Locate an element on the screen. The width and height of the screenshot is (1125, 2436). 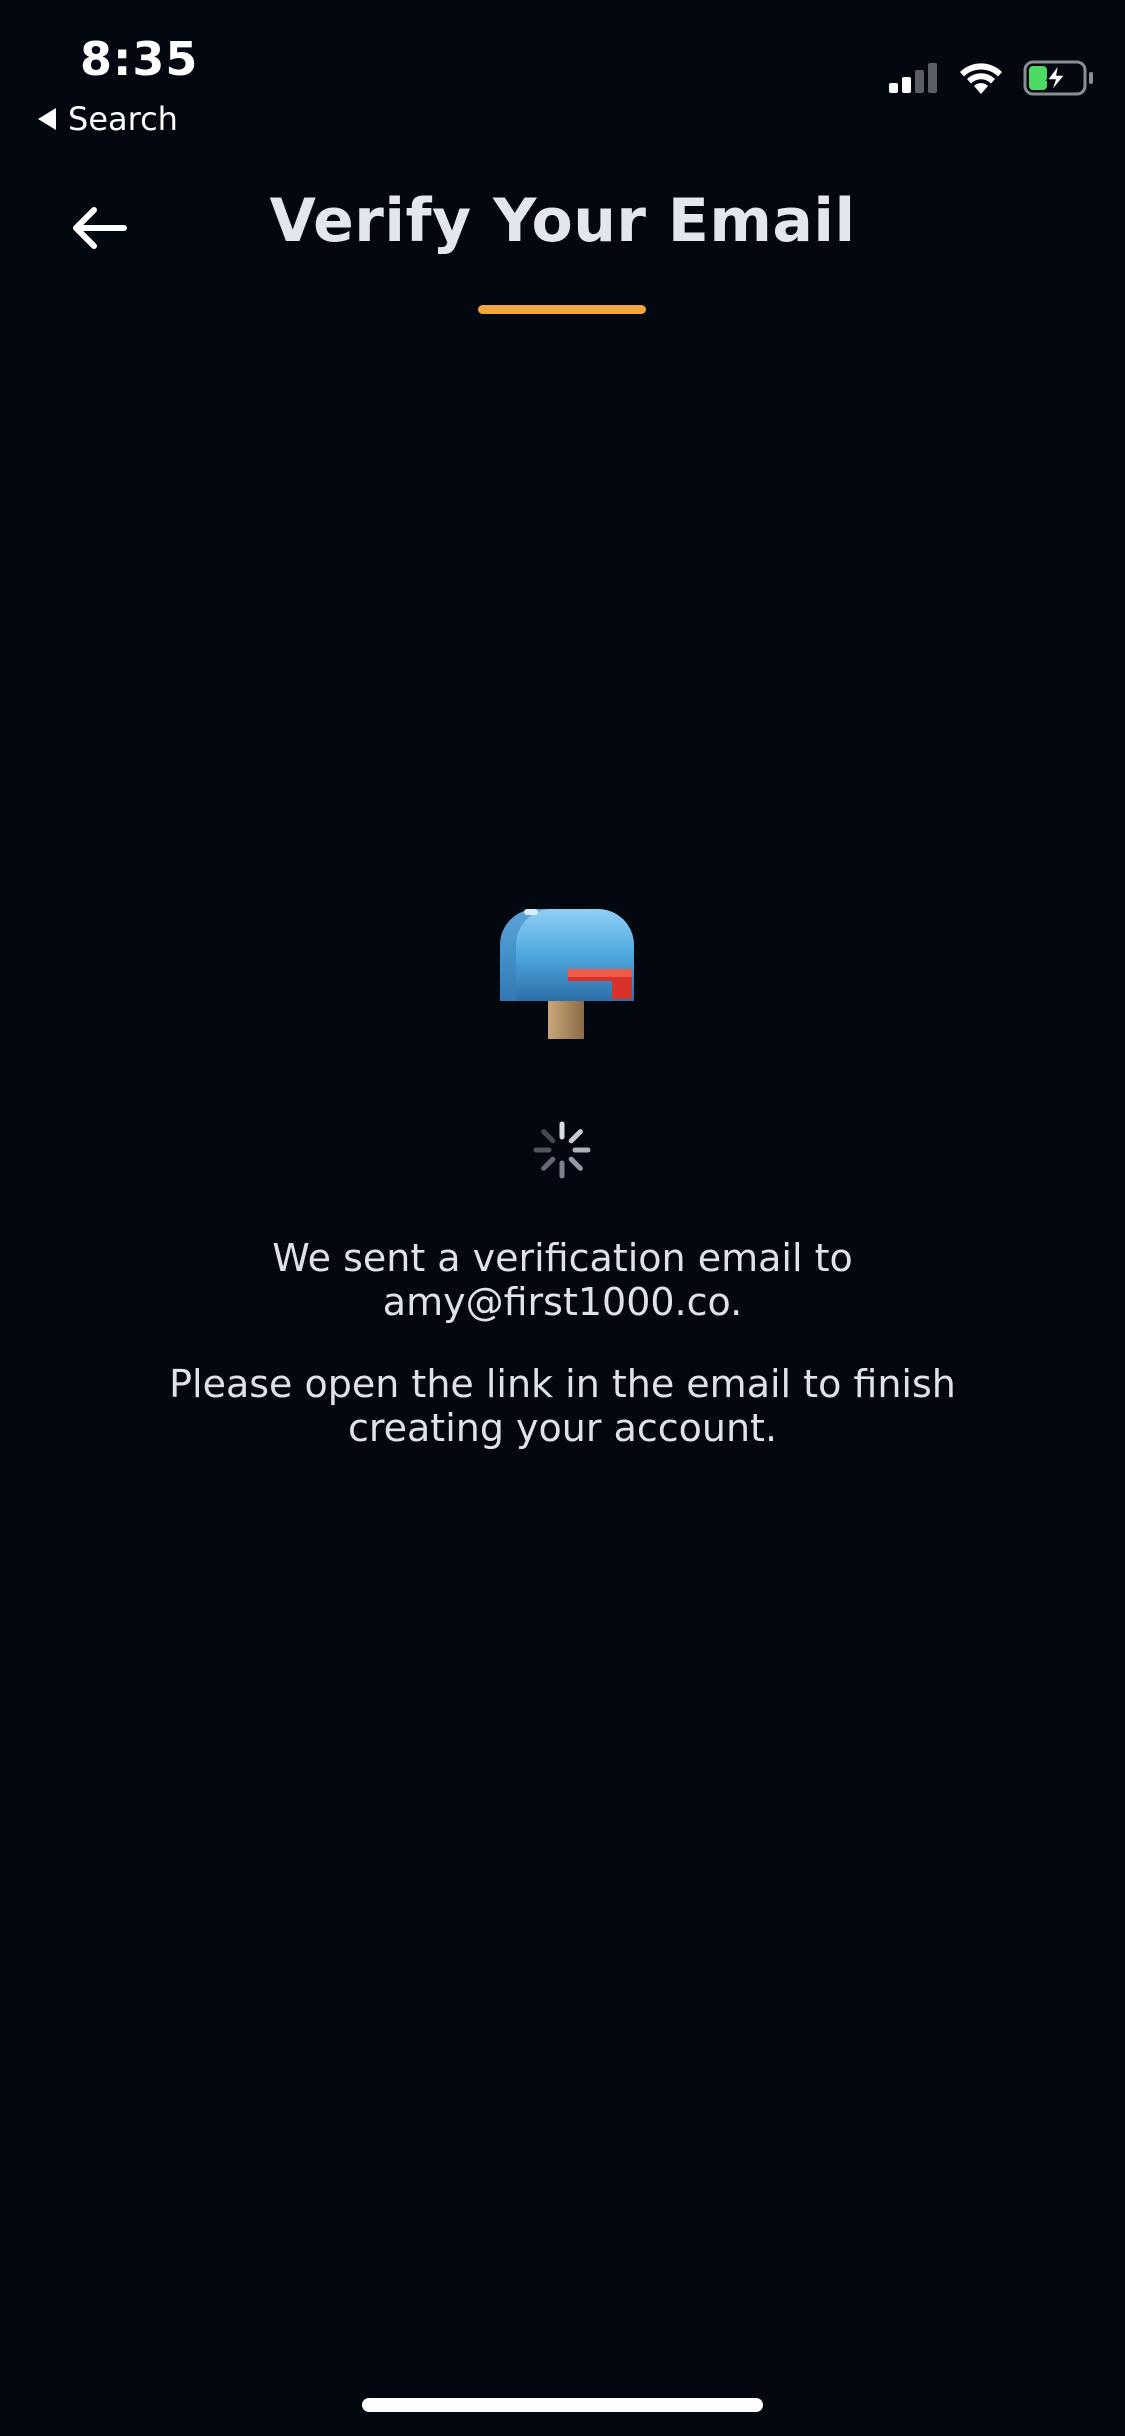
spinner-icon is located at coordinates (562, 1150).